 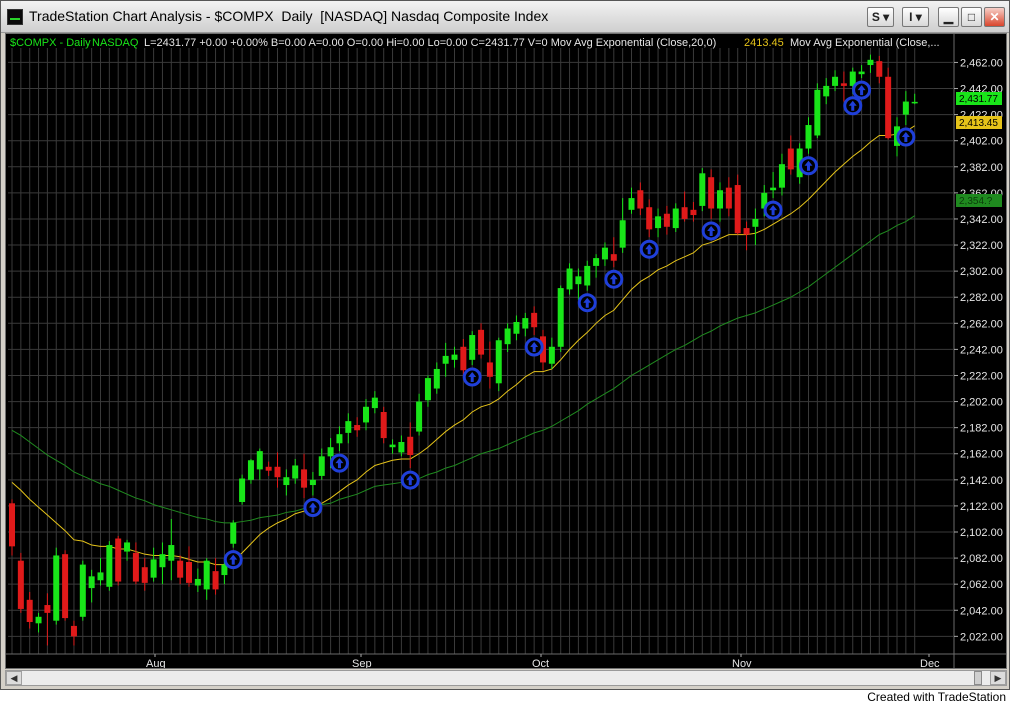 I want to click on scroll-right-arrow-icon: ▶, so click(x=998, y=678).